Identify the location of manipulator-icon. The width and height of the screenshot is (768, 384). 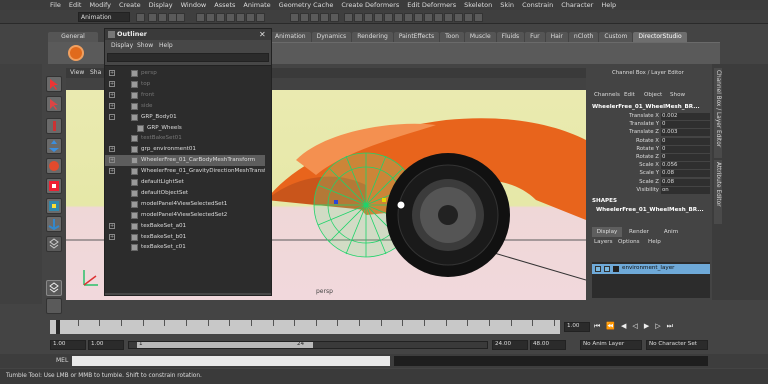
(54, 206).